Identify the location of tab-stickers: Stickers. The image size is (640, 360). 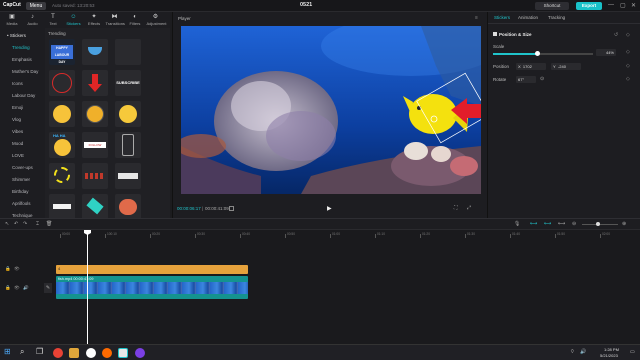
(502, 17).